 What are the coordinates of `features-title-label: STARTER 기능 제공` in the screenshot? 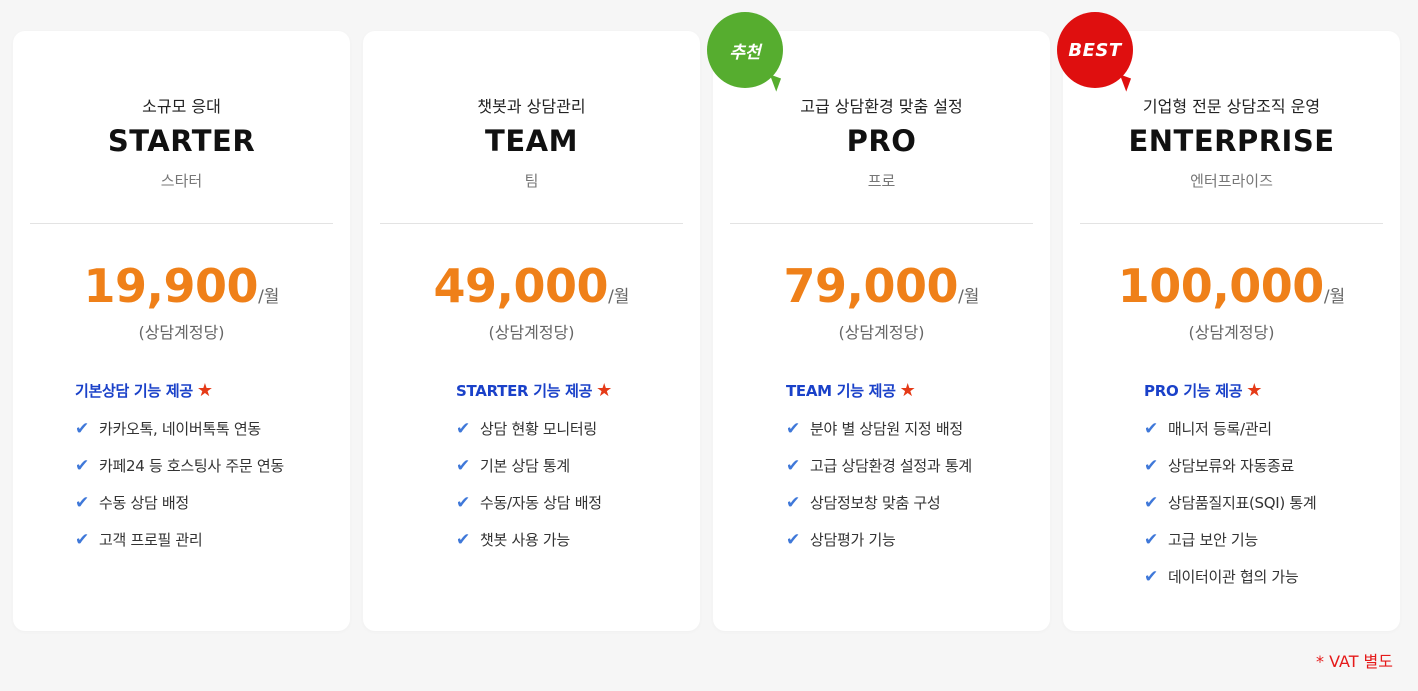 It's located at (524, 391).